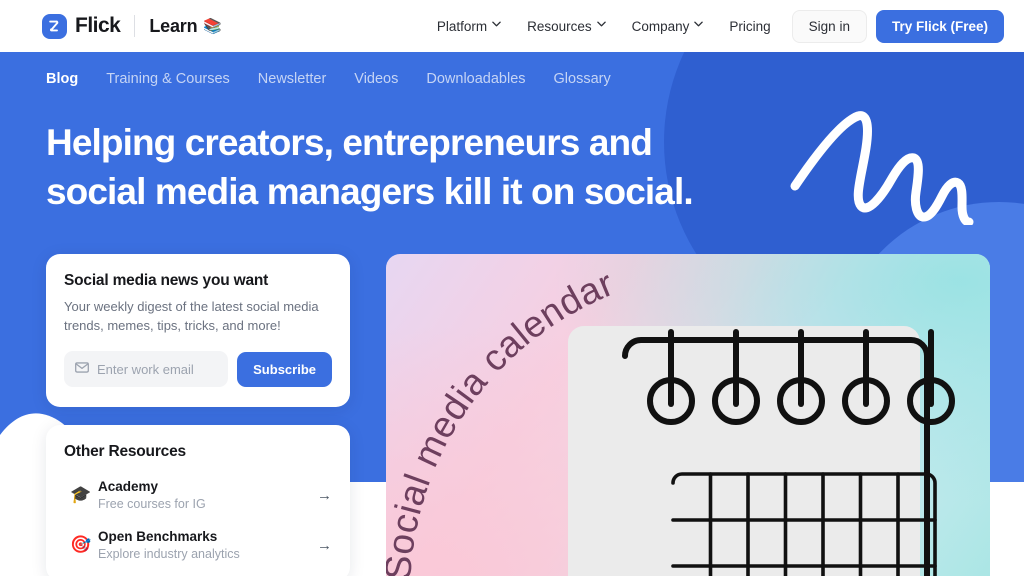 The height and width of the screenshot is (576, 1024). What do you see at coordinates (81, 494) in the screenshot?
I see `graduation-cap-icon: 🎓` at bounding box center [81, 494].